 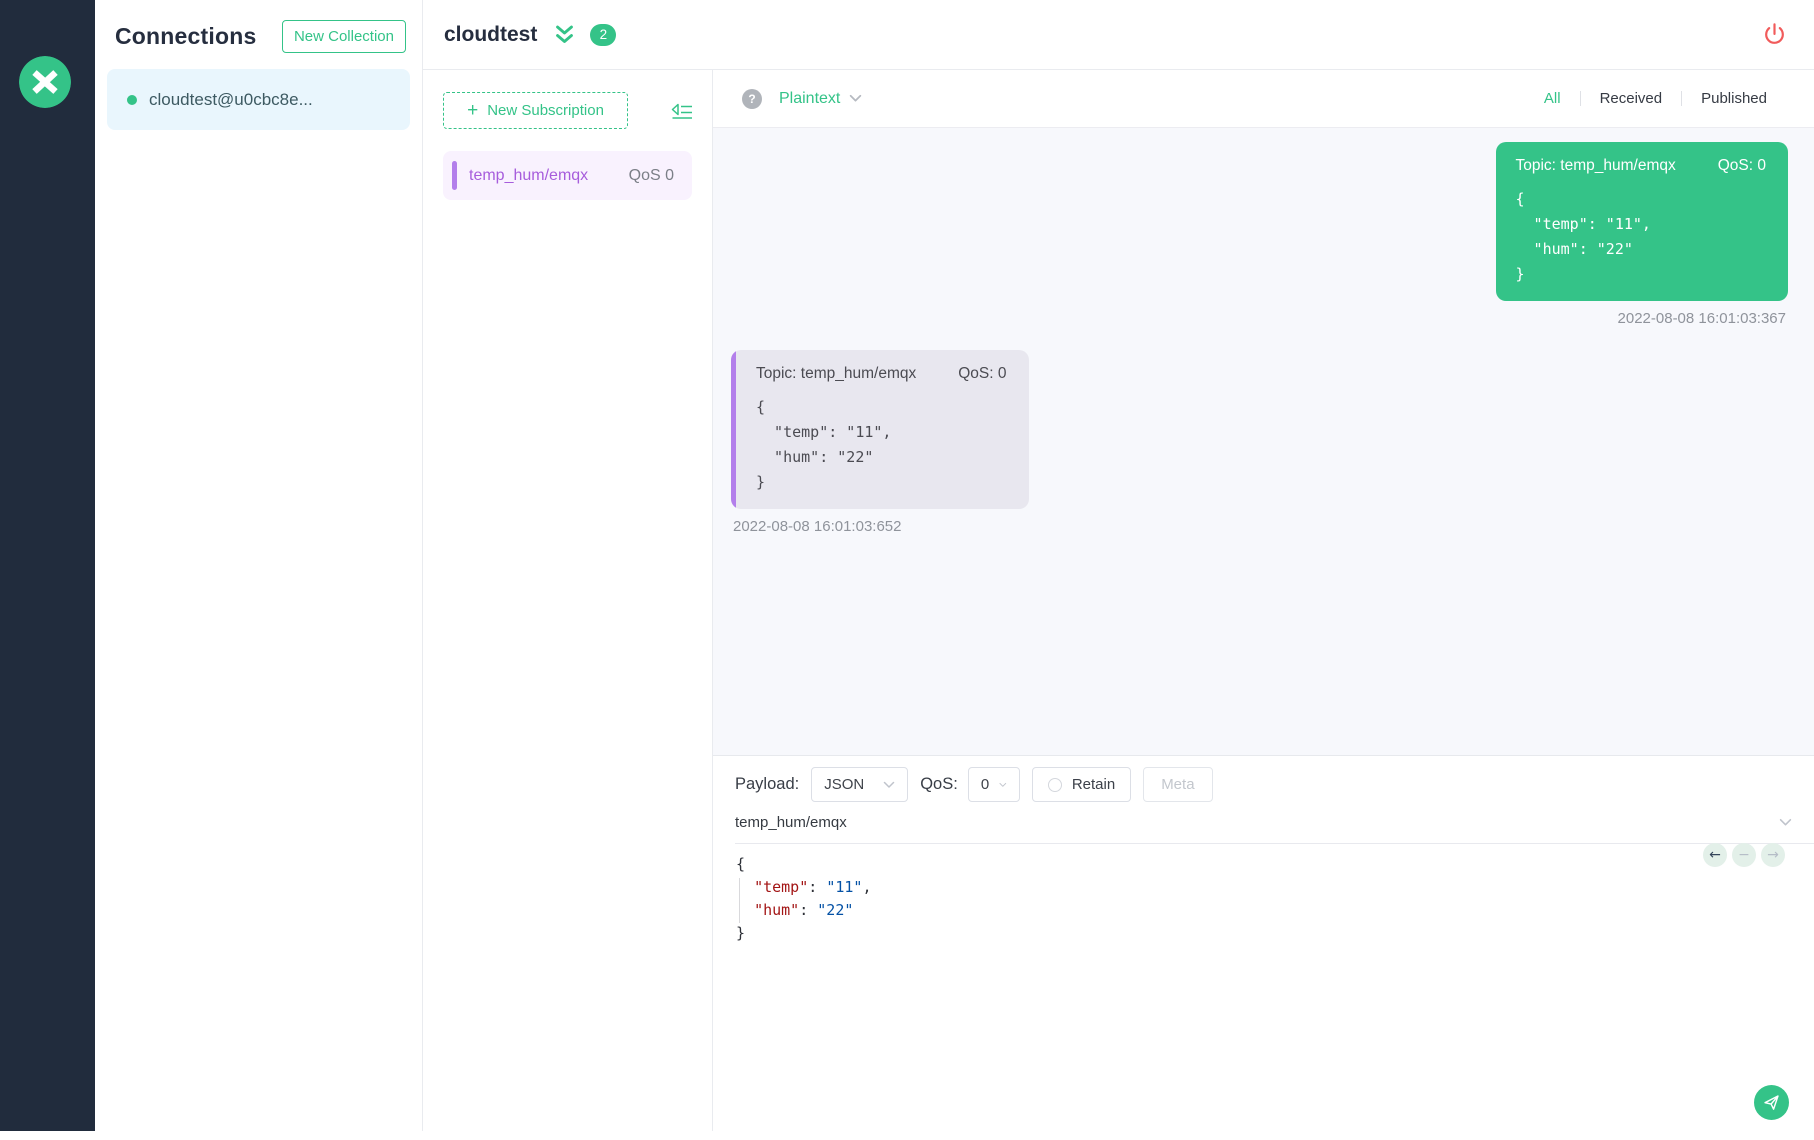 I want to click on subscriptions-count-badge: 2, so click(x=603, y=34).